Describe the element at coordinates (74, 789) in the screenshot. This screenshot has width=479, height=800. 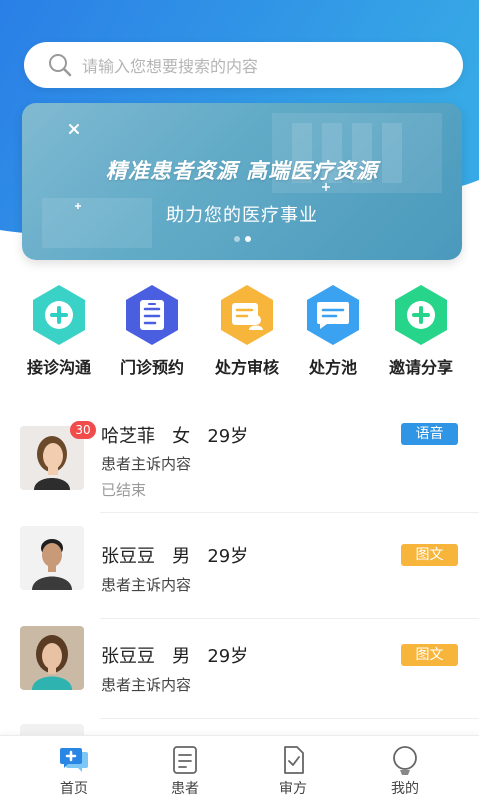
I see `tab-label: 首页` at that location.